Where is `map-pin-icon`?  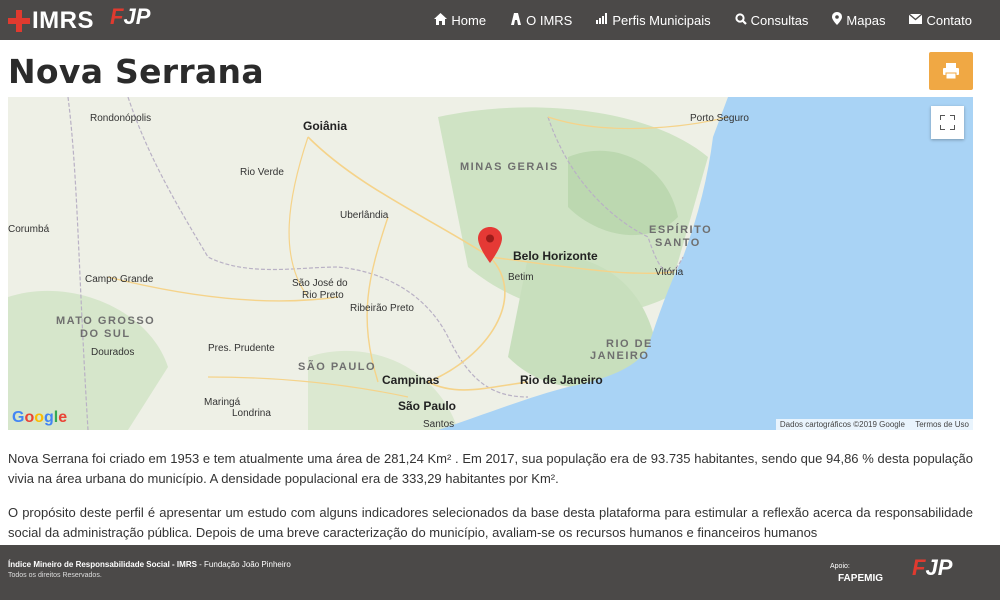
map-pin-icon is located at coordinates (490, 245).